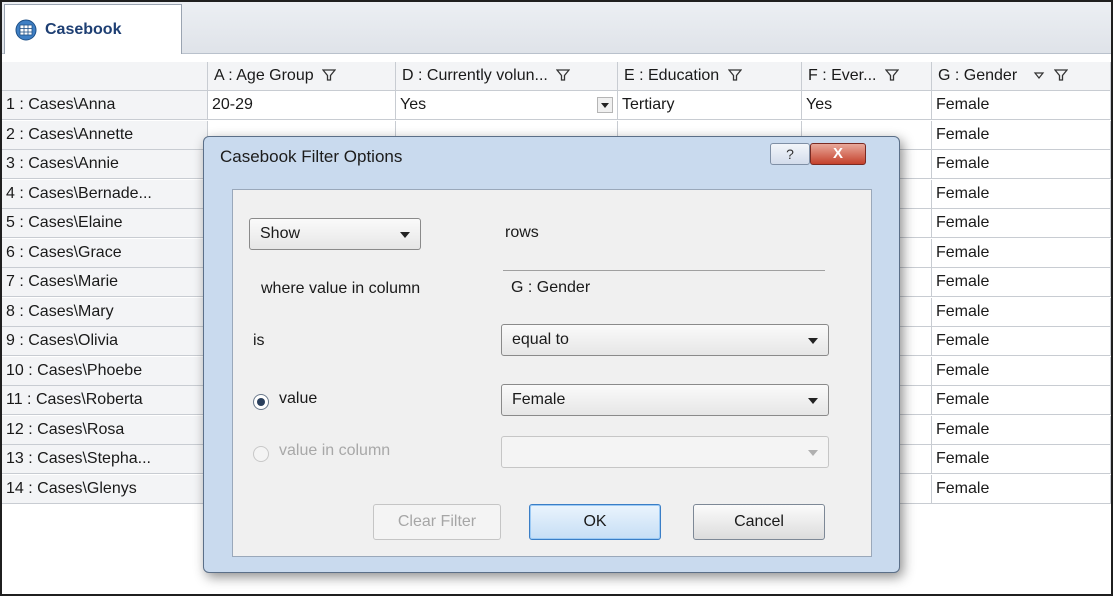 This screenshot has height=596, width=1113. I want to click on value-in-column-select, so click(665, 452).